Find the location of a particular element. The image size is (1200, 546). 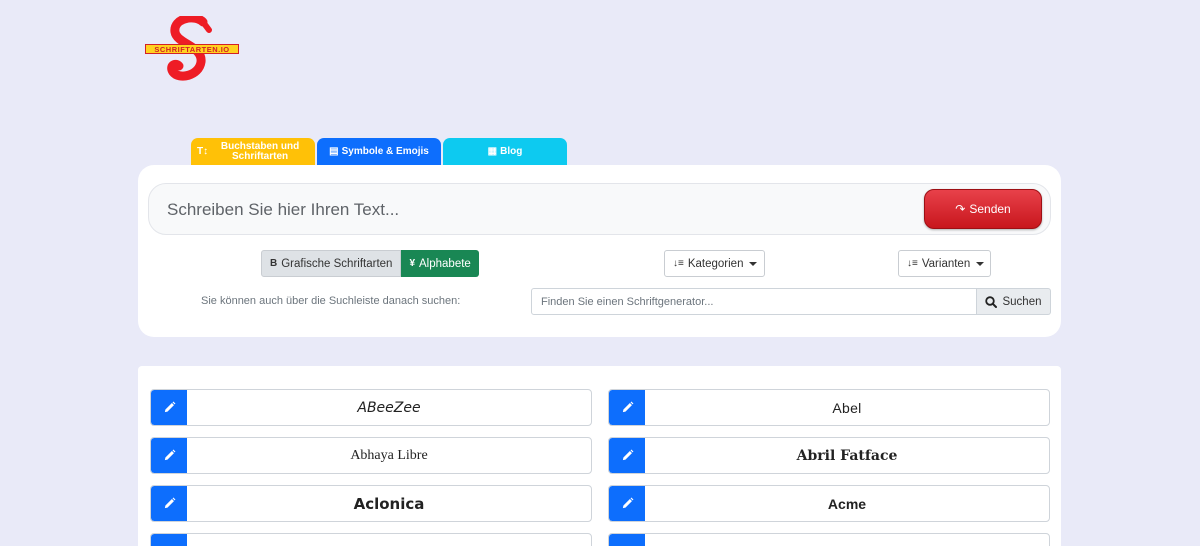

font-item-aclonica: Aclonica is located at coordinates (371, 503).